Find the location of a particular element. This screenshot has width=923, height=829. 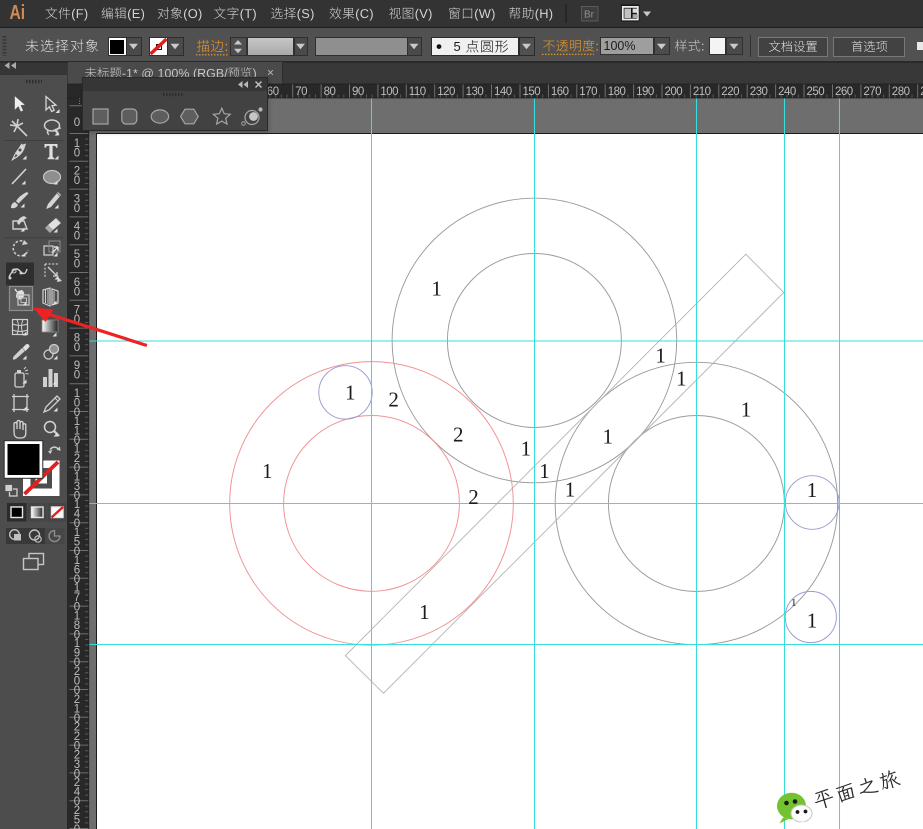

svg-text: 280 is located at coordinates (901, 92).